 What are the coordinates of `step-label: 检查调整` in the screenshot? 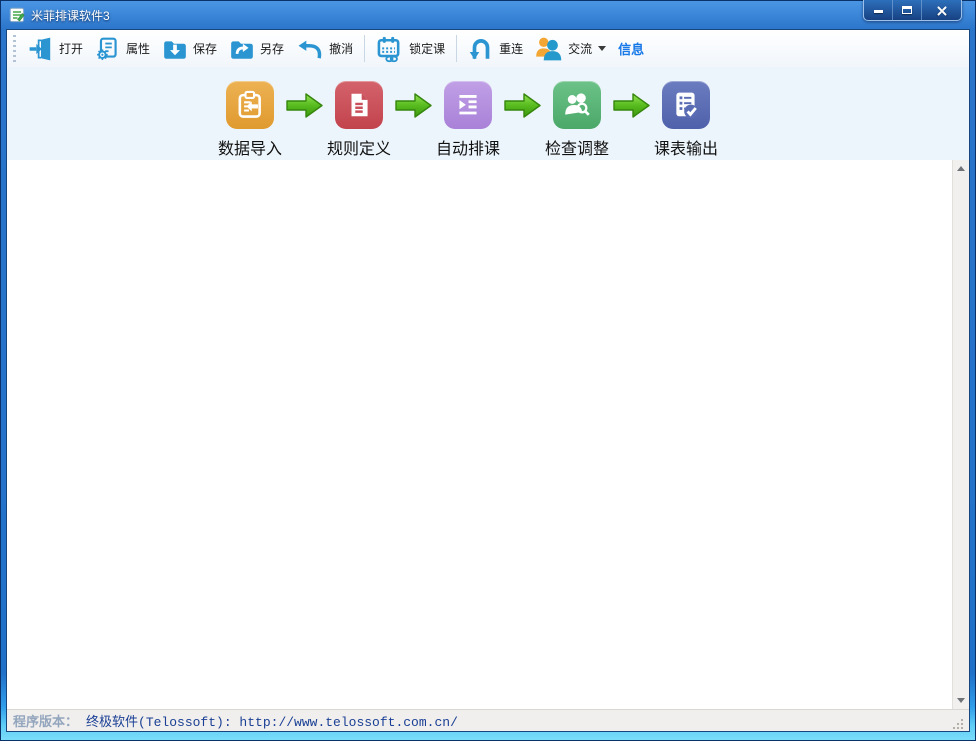 It's located at (577, 149).